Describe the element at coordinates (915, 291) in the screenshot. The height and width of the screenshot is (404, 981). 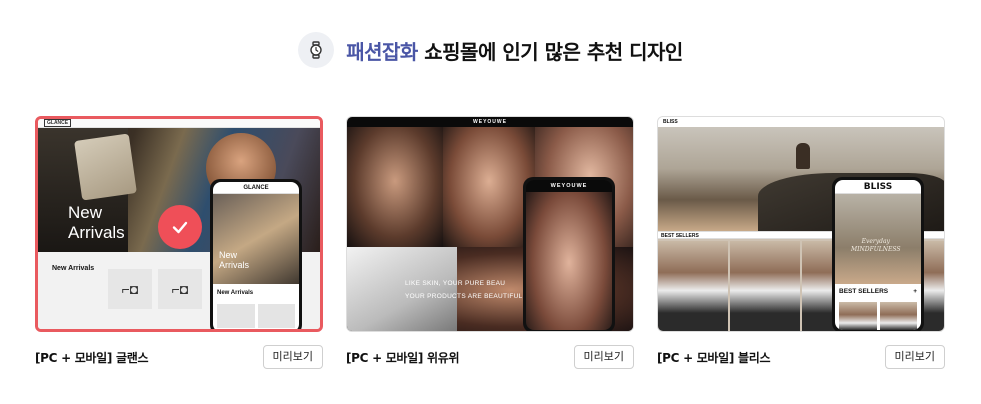
I see `plus-icon: +` at that location.